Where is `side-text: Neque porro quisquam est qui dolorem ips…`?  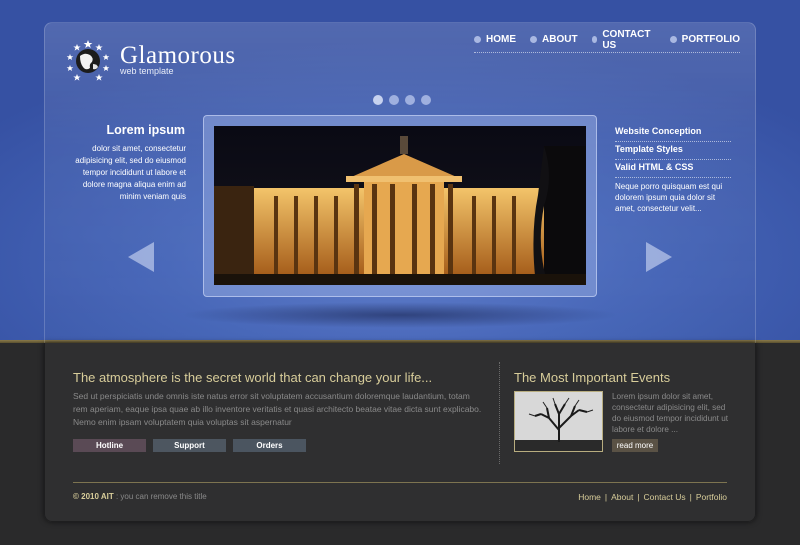 side-text: Neque porro quisquam est qui dolorem ips… is located at coordinates (669, 197).